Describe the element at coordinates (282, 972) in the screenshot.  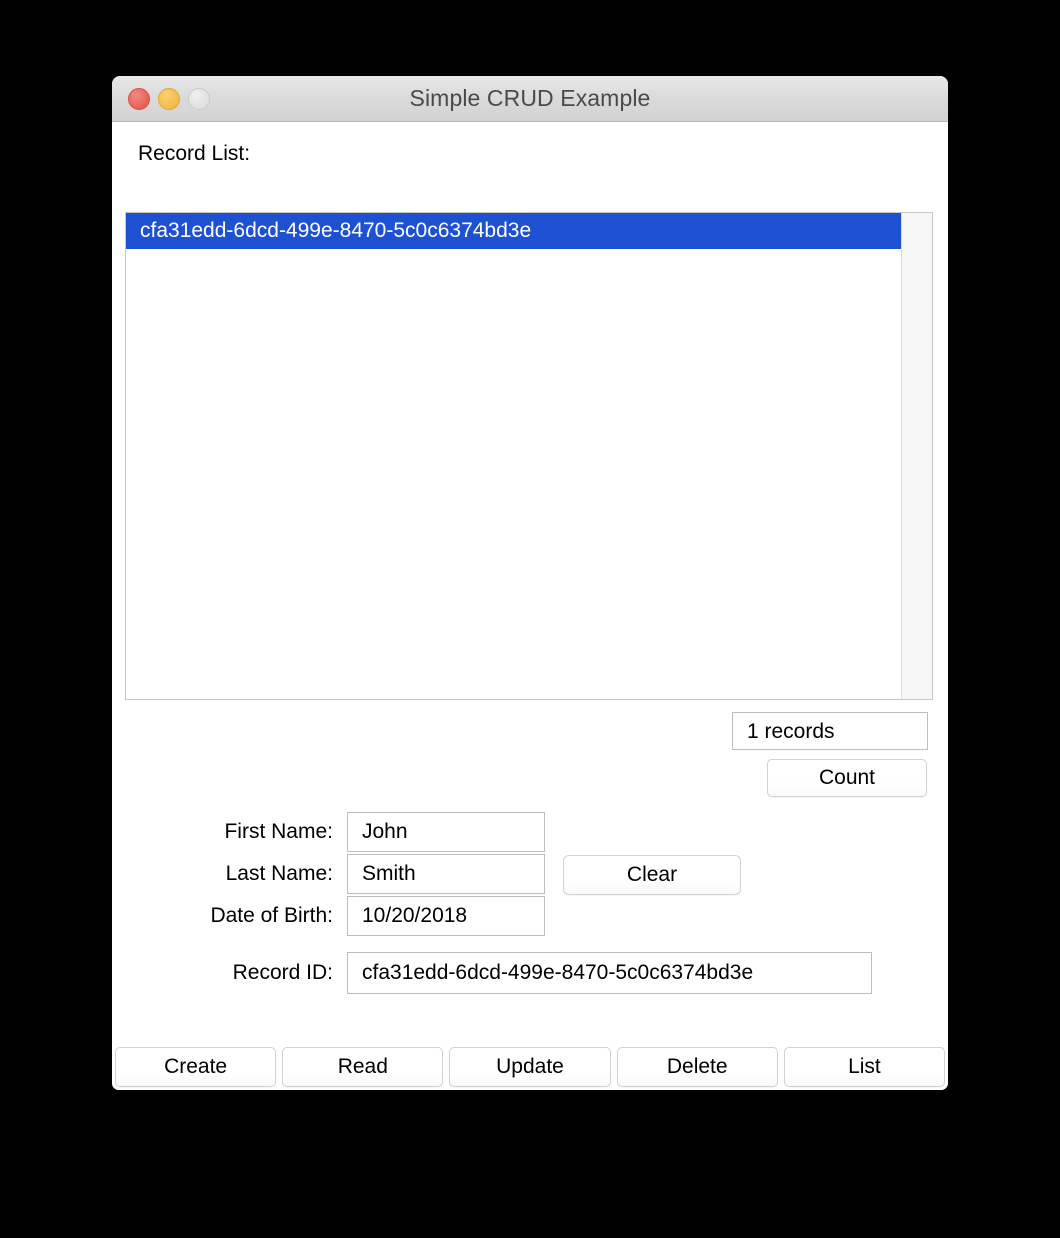
I see `record-id-label: Record ID:` at that location.